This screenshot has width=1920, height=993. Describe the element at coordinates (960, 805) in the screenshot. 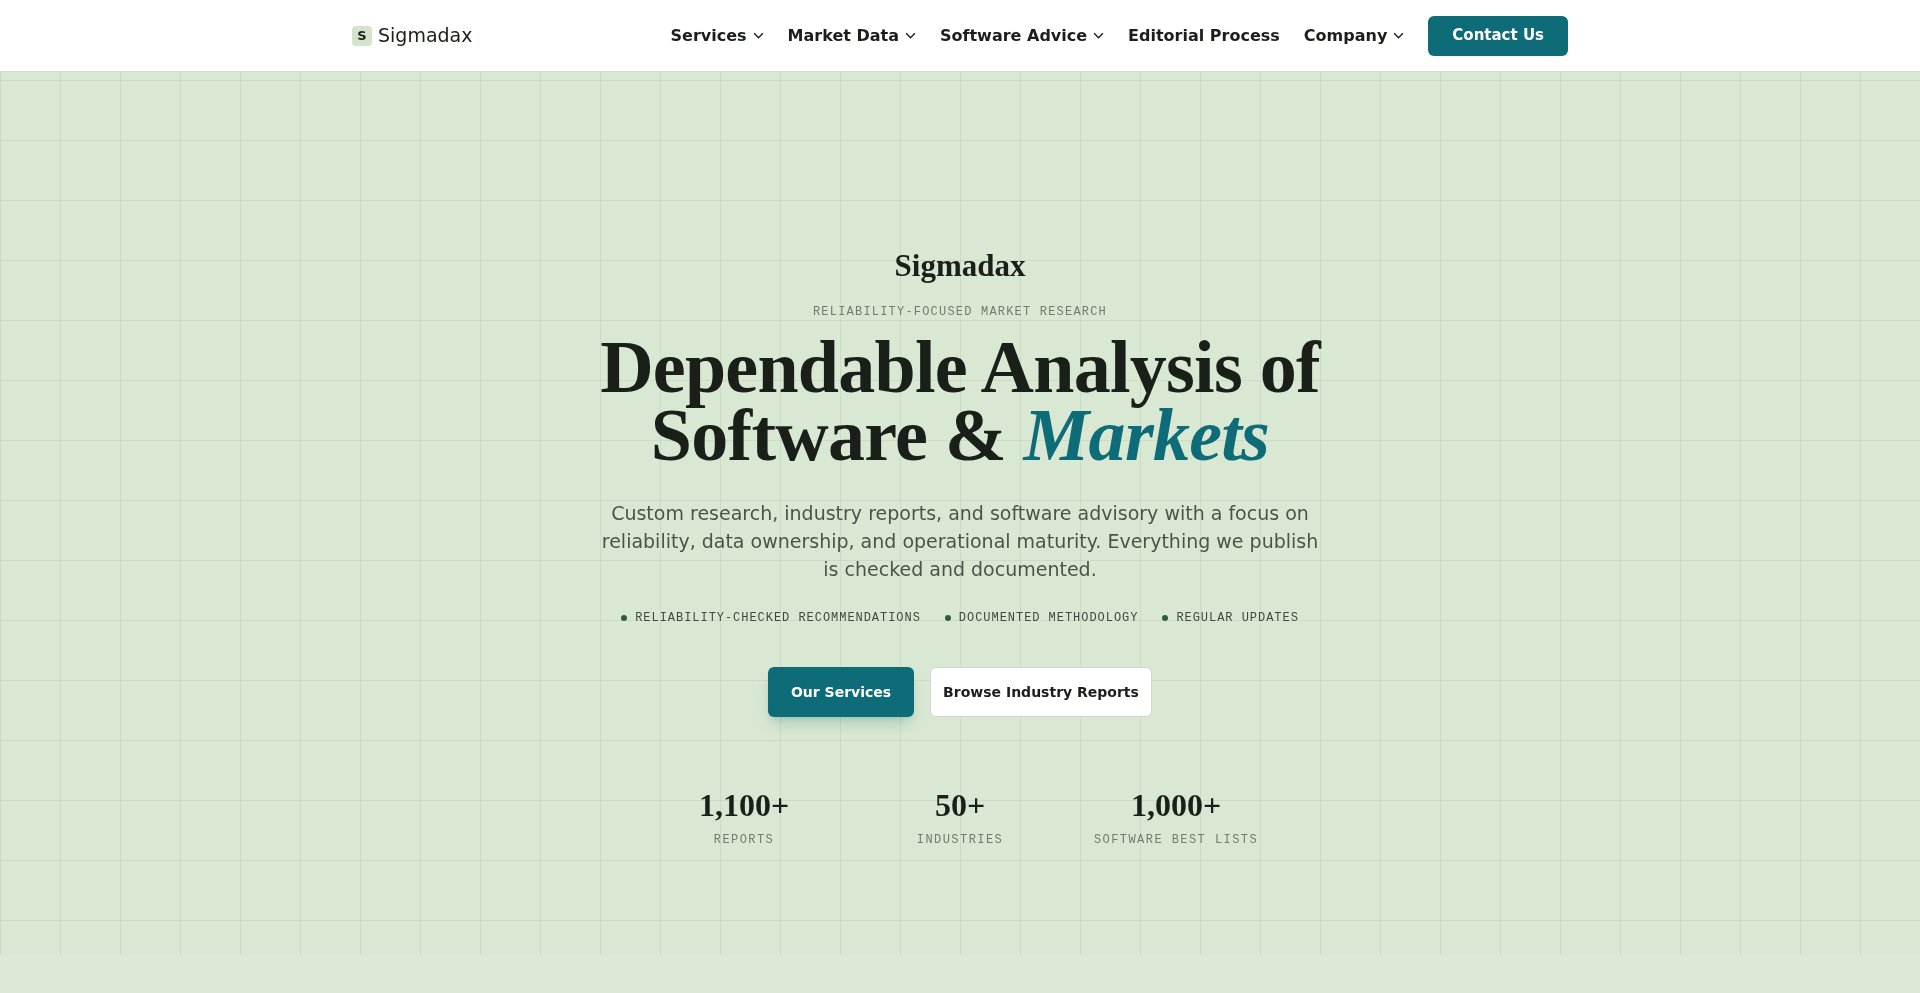

I see `stat-value: 50+` at that location.